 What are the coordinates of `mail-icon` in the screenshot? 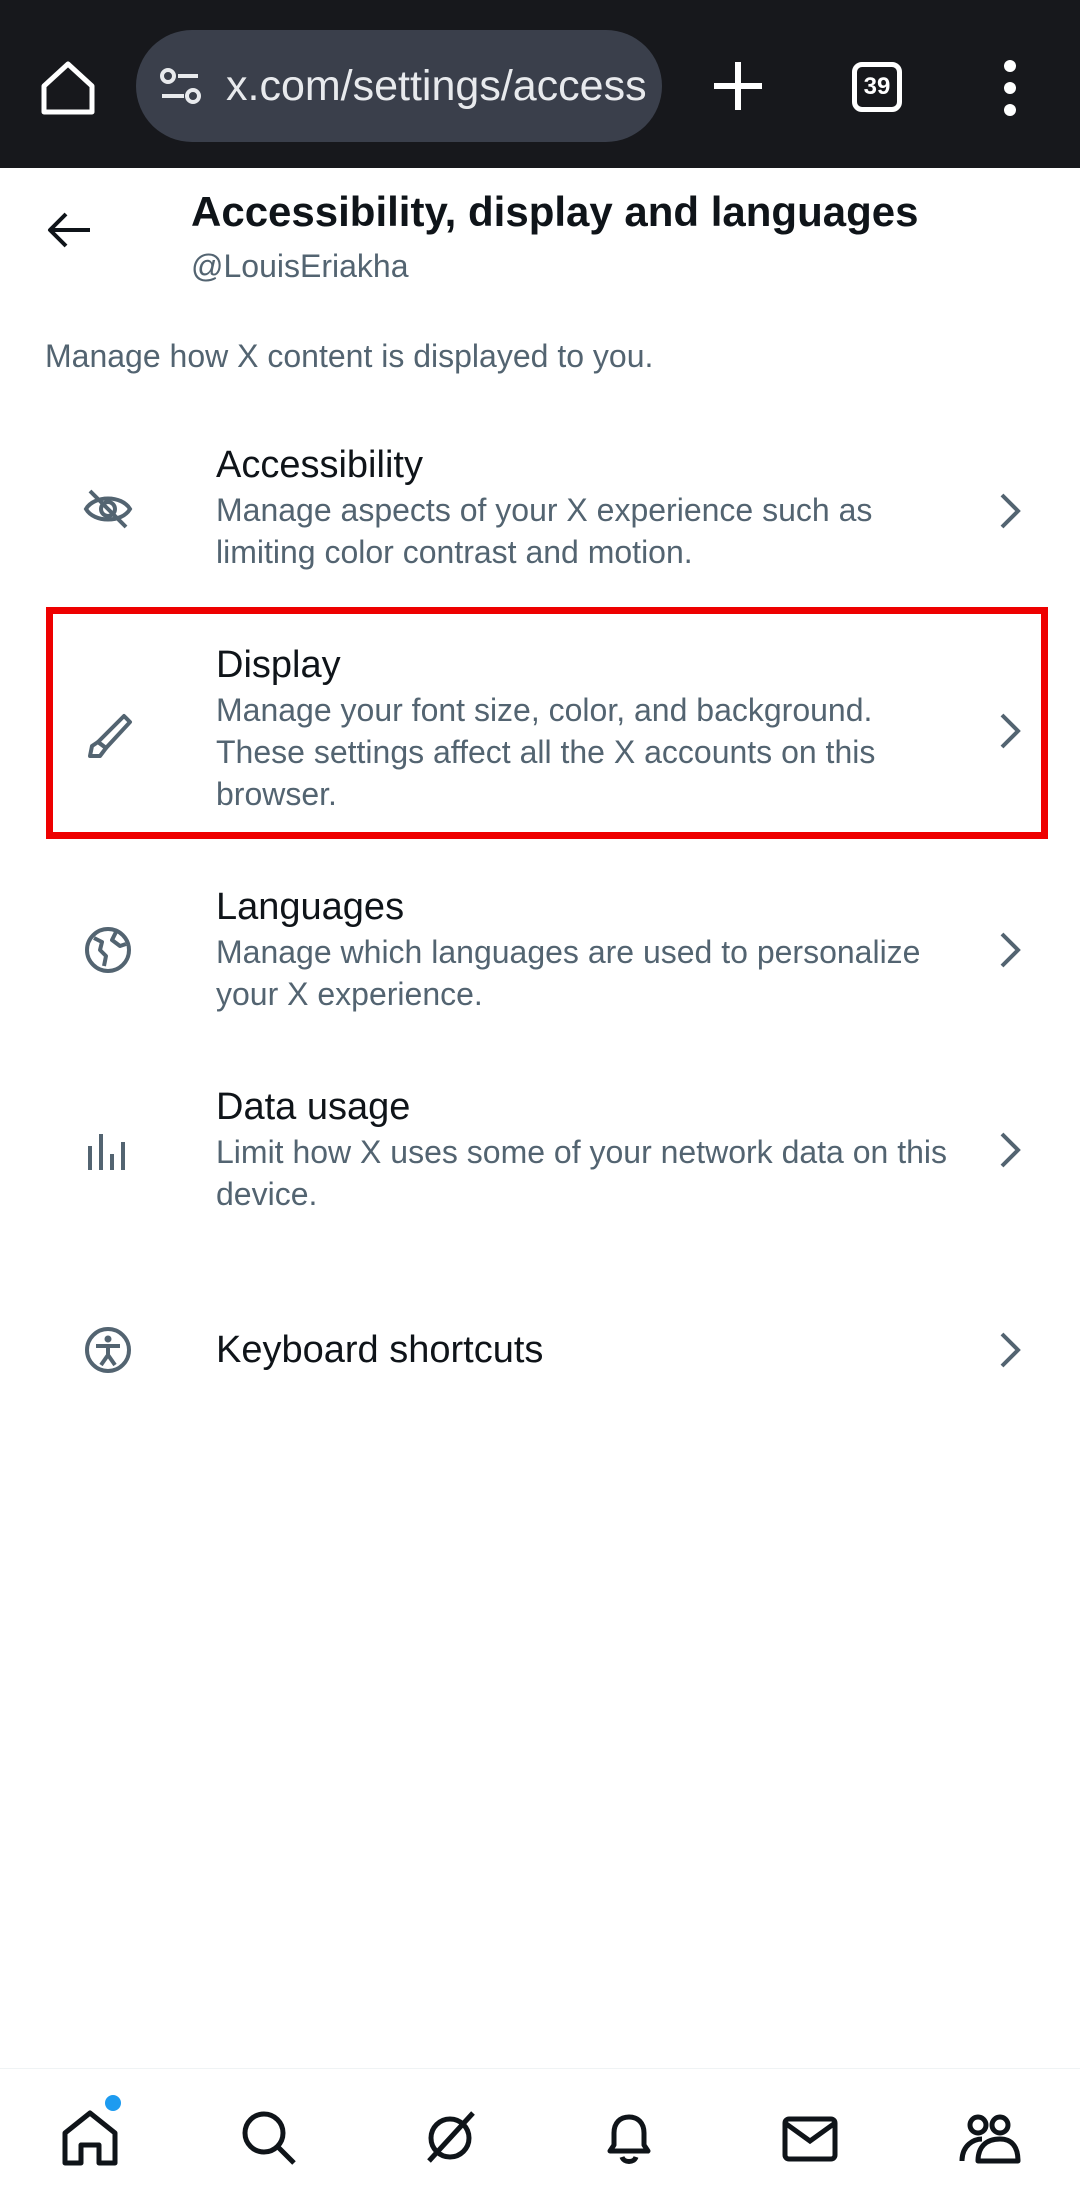 It's located at (810, 2138).